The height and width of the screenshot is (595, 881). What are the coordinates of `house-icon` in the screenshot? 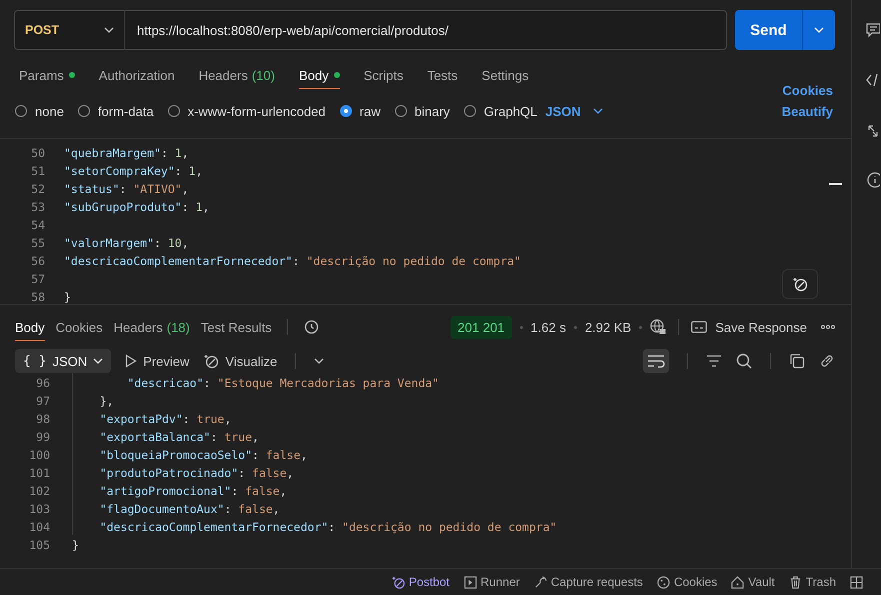 It's located at (737, 582).